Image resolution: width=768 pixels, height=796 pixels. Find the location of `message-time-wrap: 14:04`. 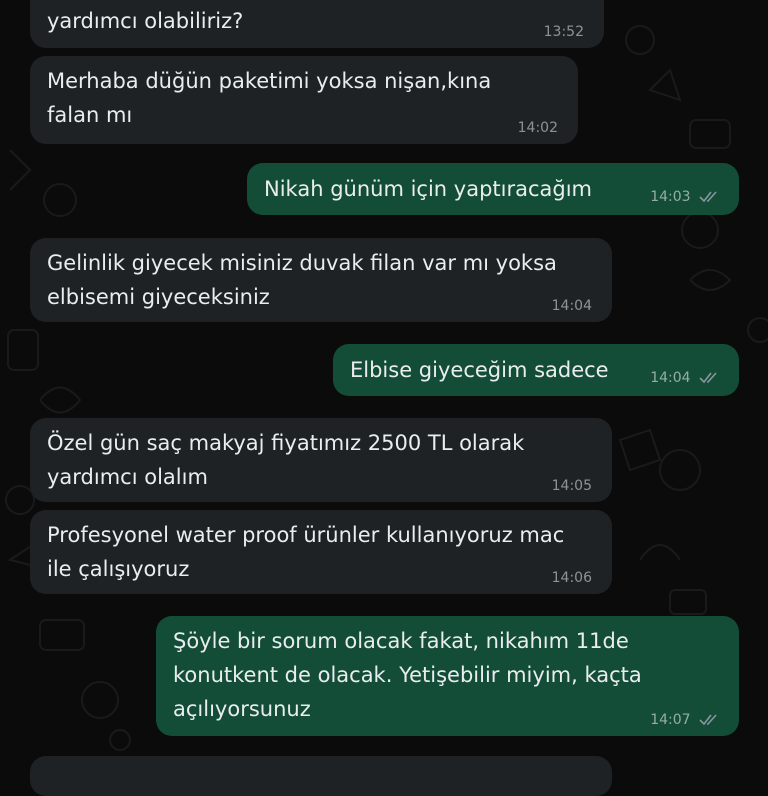

message-time-wrap: 14:04 is located at coordinates (684, 378).